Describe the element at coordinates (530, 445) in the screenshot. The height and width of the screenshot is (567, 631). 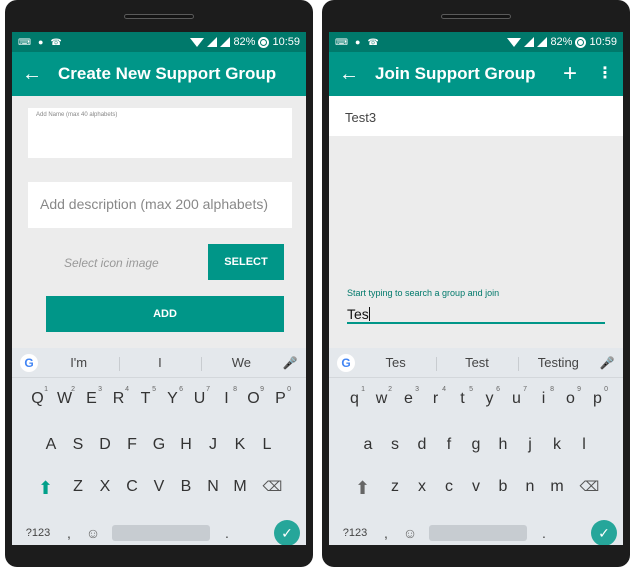
I see `key: j` at that location.